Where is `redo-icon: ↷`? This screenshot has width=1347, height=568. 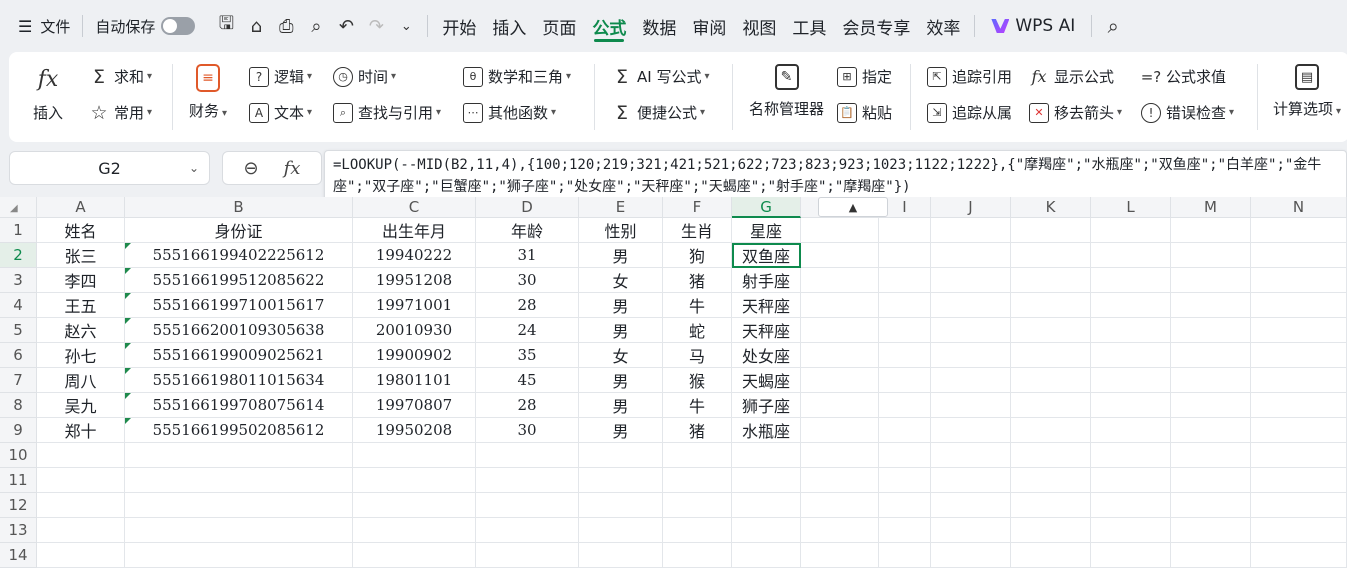 redo-icon: ↷ is located at coordinates (376, 26).